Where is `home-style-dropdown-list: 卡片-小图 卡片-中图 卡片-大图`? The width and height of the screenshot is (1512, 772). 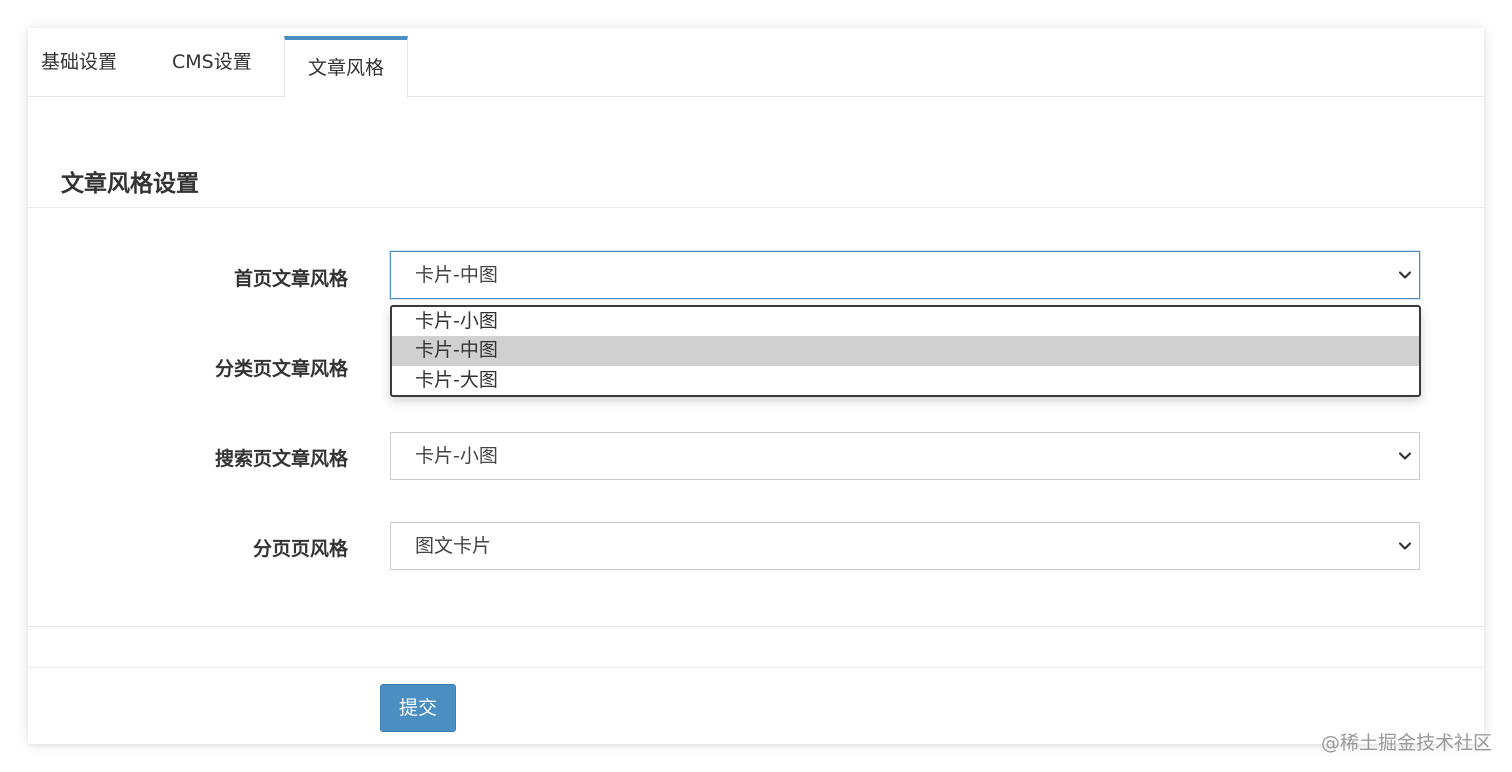
home-style-dropdown-list: 卡片-小图 卡片-中图 卡片-大图 is located at coordinates (905, 351).